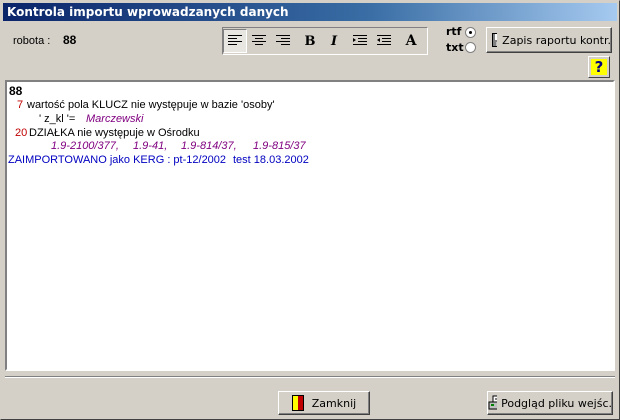  Describe the element at coordinates (470, 47) in the screenshot. I see `txt-radio` at that location.